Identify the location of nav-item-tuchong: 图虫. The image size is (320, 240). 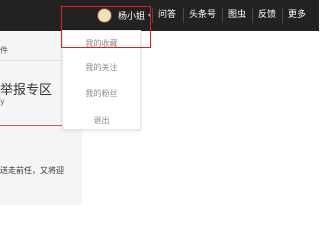
(237, 15).